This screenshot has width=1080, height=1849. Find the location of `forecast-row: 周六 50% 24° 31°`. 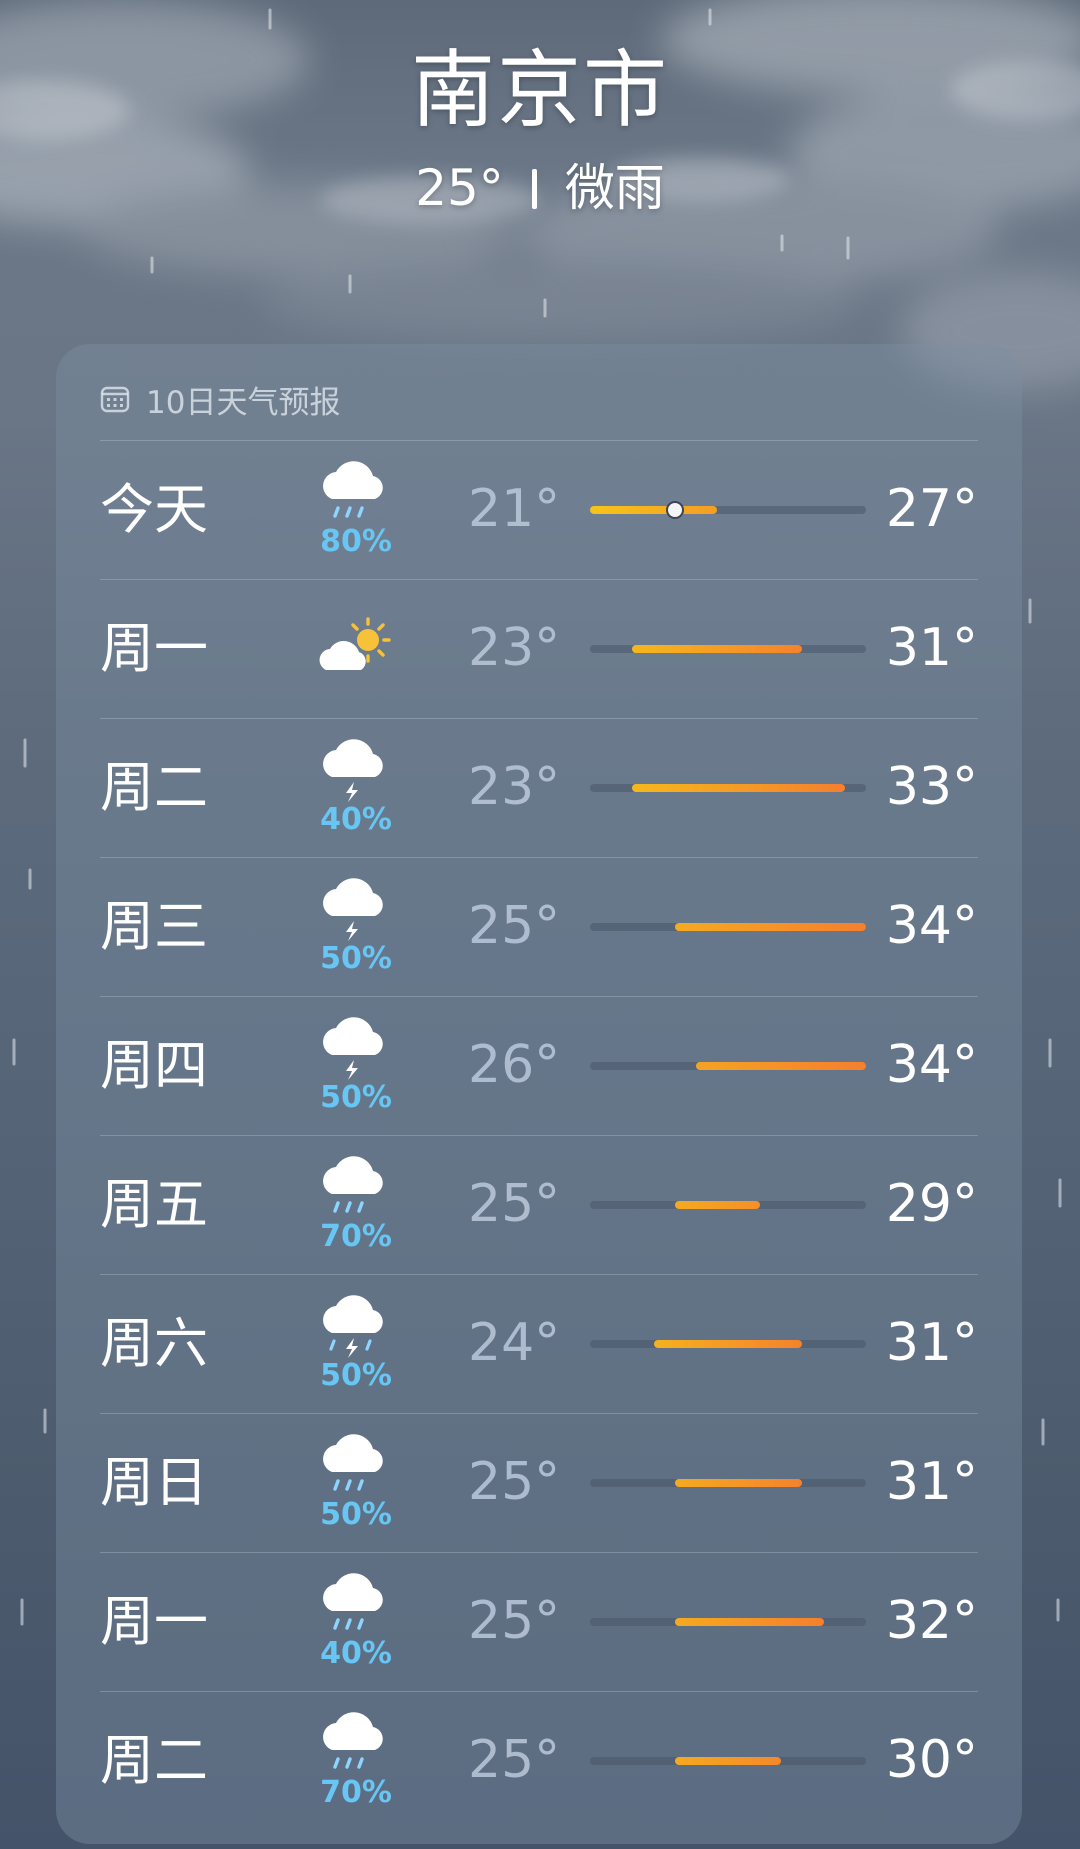

forecast-row: 周六 50% 24° 31° is located at coordinates (539, 1343).